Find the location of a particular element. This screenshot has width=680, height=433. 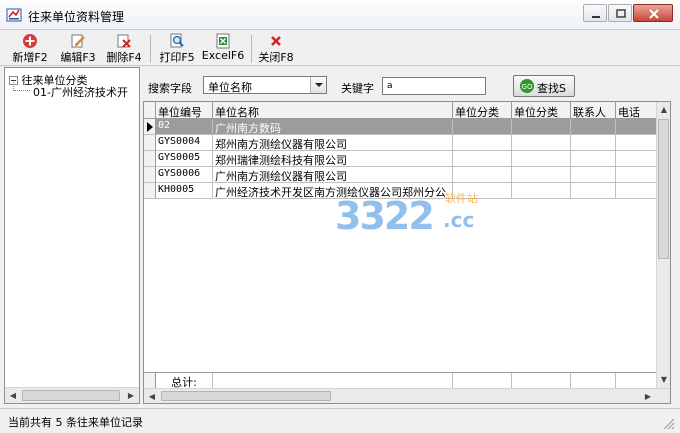

total-row: 总计: is located at coordinates (400, 380).